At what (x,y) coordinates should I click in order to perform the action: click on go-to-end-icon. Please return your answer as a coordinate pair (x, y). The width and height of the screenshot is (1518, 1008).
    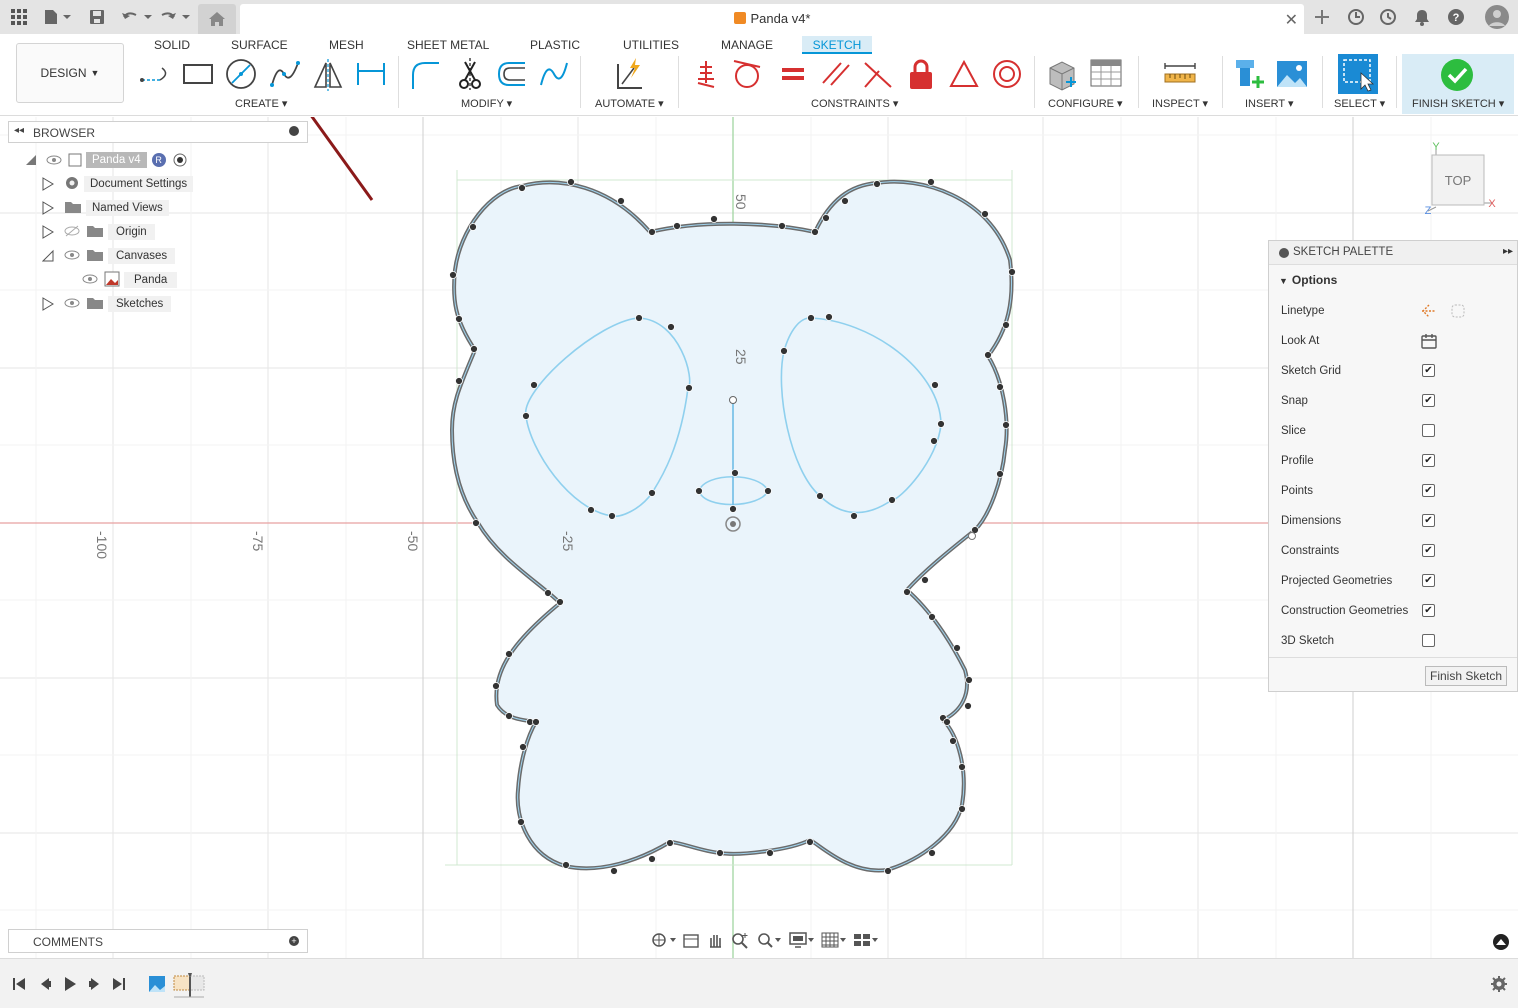
    Looking at the image, I should click on (119, 985).